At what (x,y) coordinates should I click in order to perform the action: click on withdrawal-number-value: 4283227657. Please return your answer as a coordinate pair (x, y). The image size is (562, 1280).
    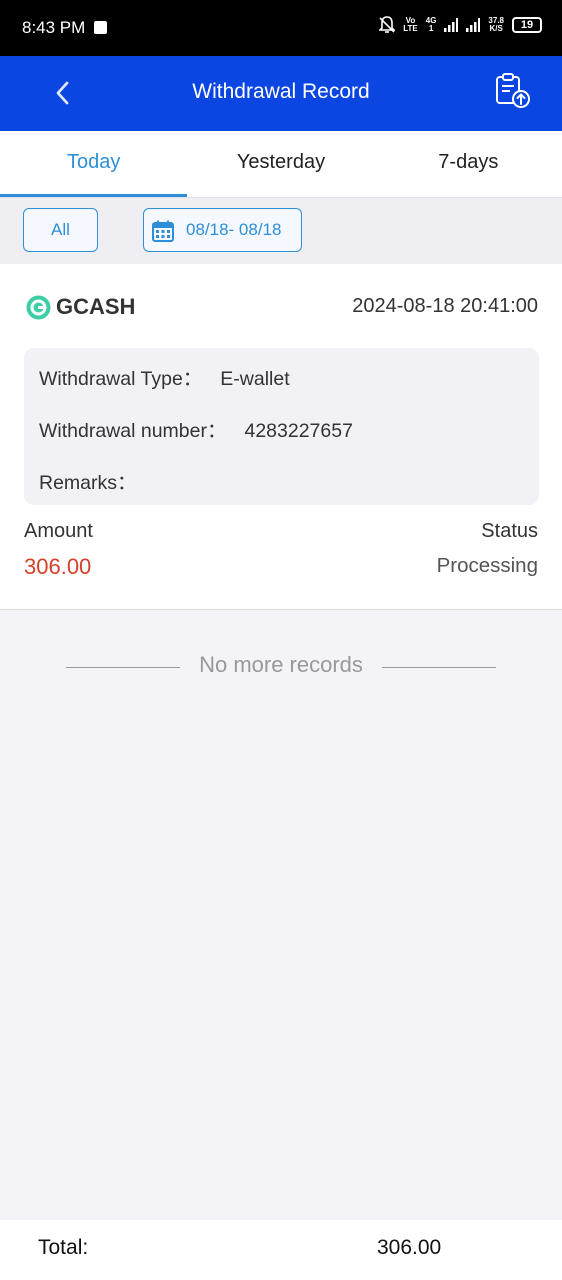
    Looking at the image, I should click on (298, 431).